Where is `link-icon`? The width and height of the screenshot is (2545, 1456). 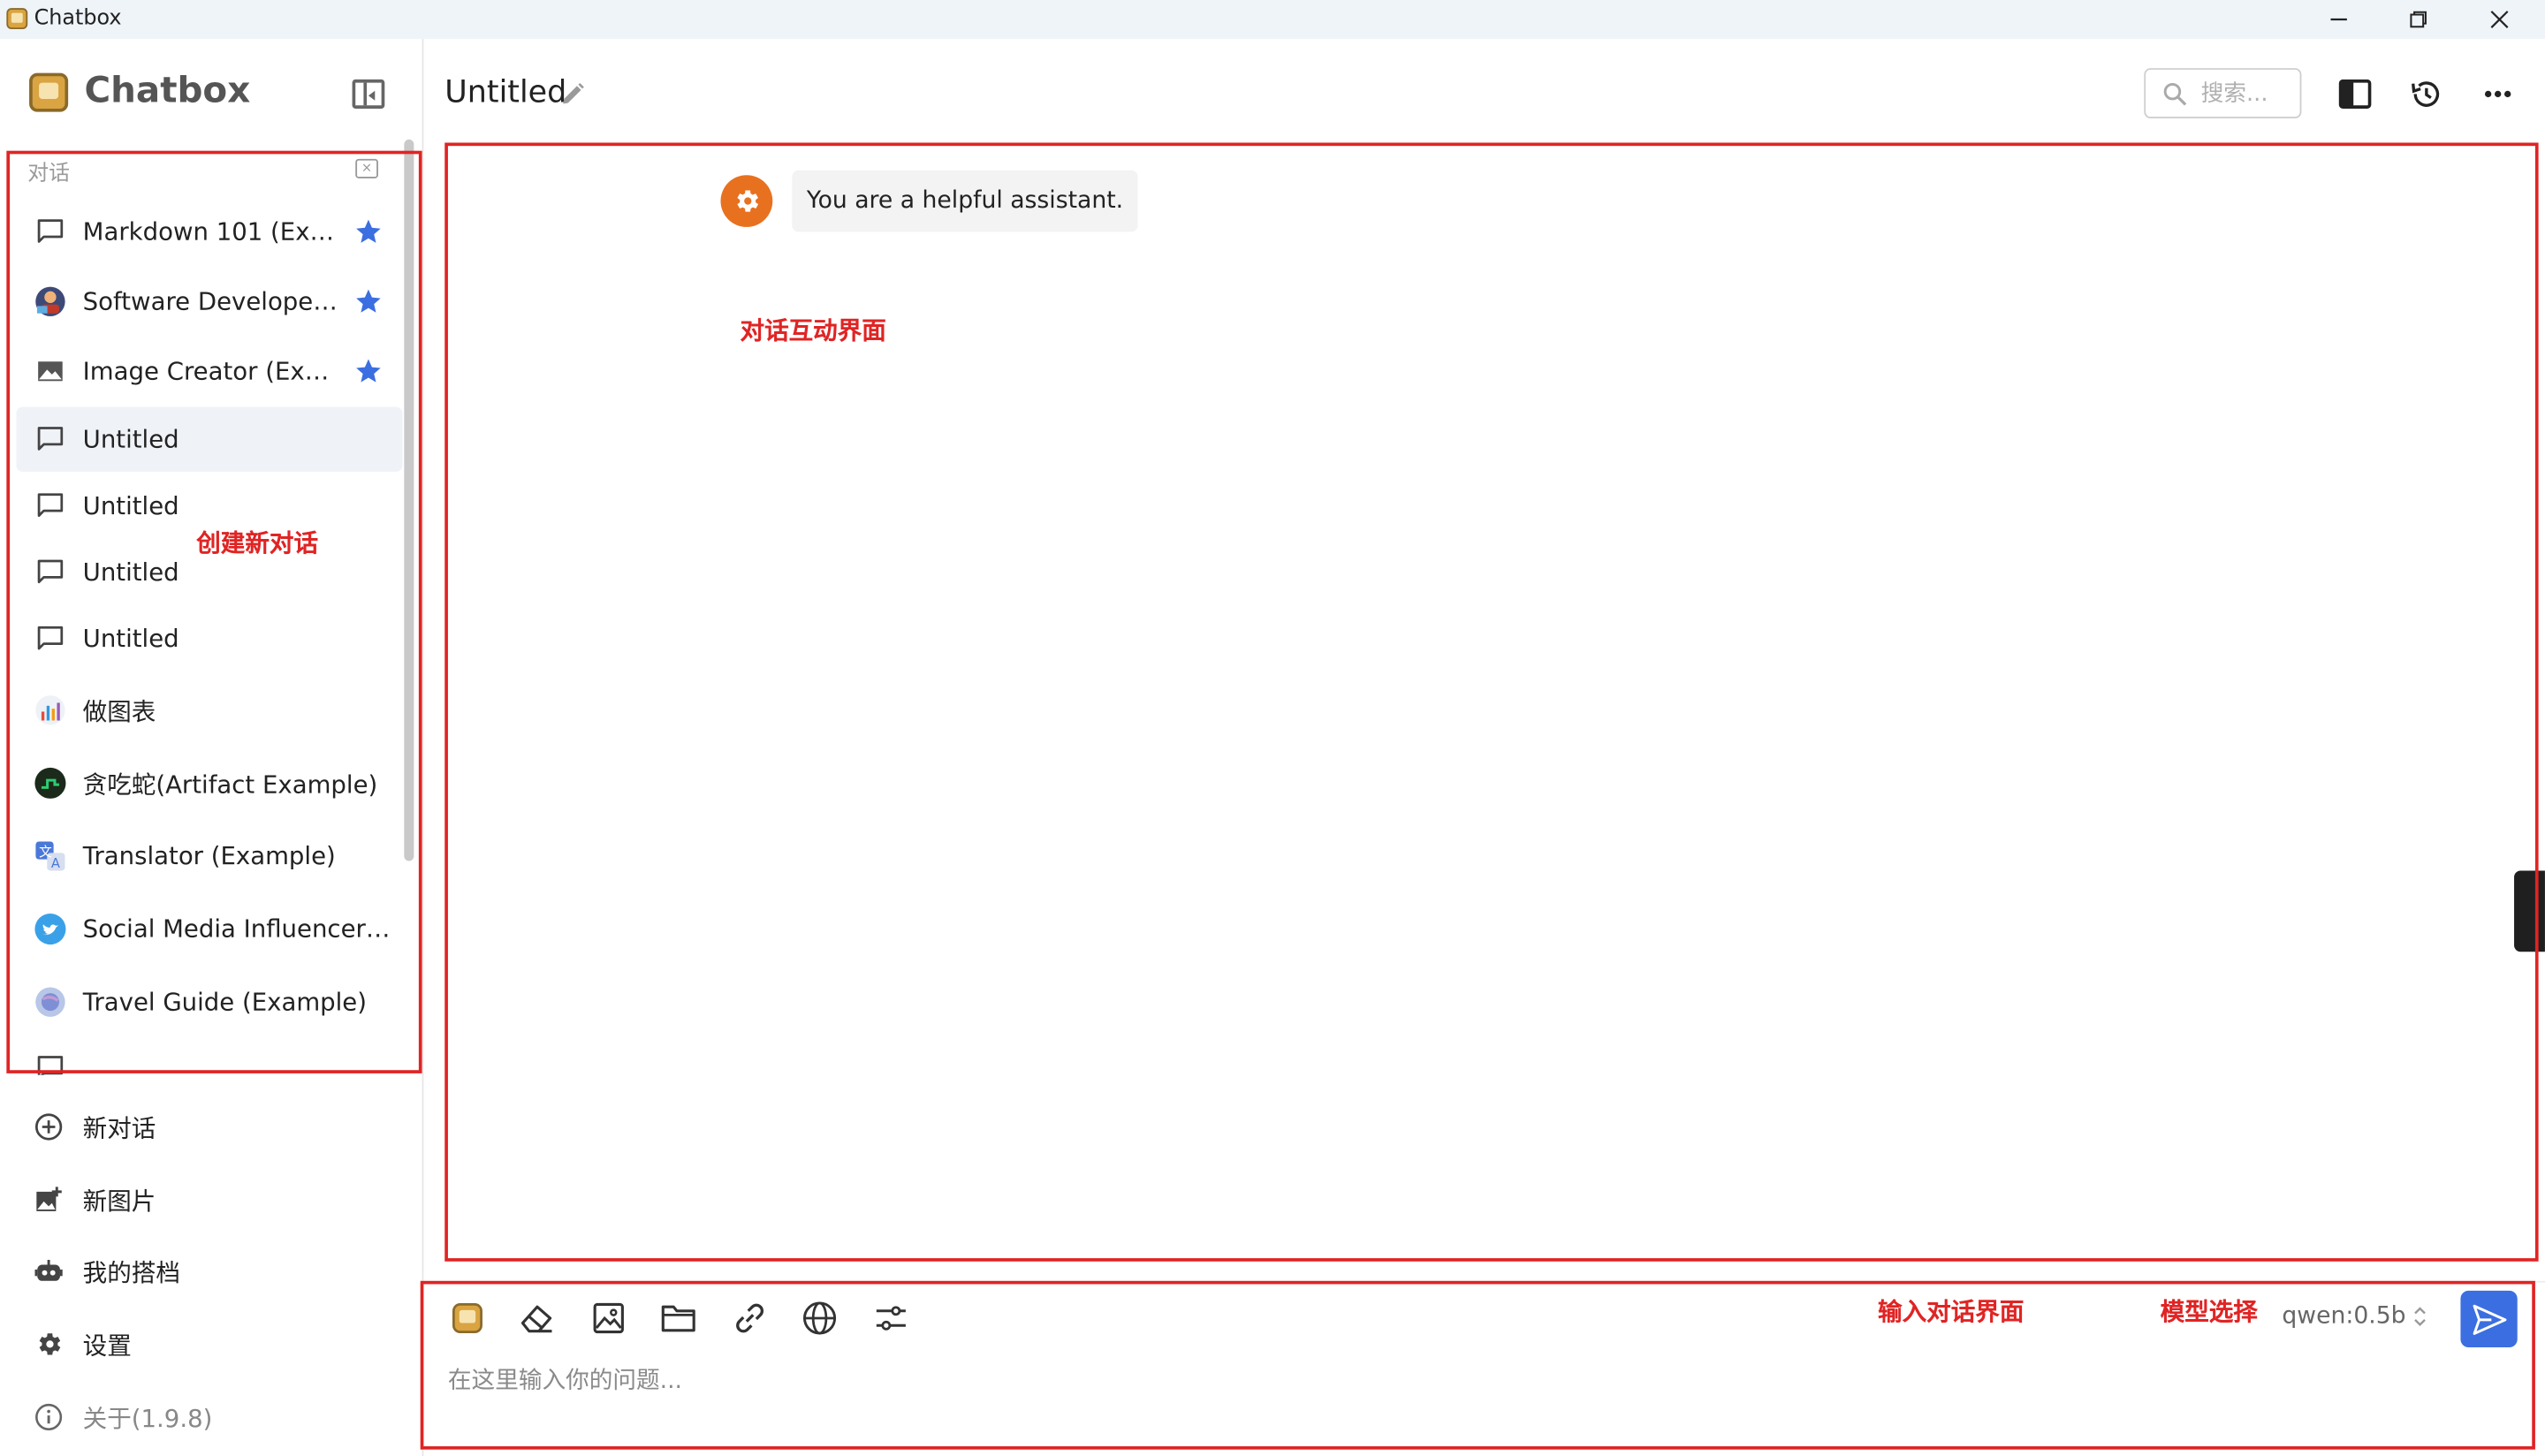 link-icon is located at coordinates (750, 1318).